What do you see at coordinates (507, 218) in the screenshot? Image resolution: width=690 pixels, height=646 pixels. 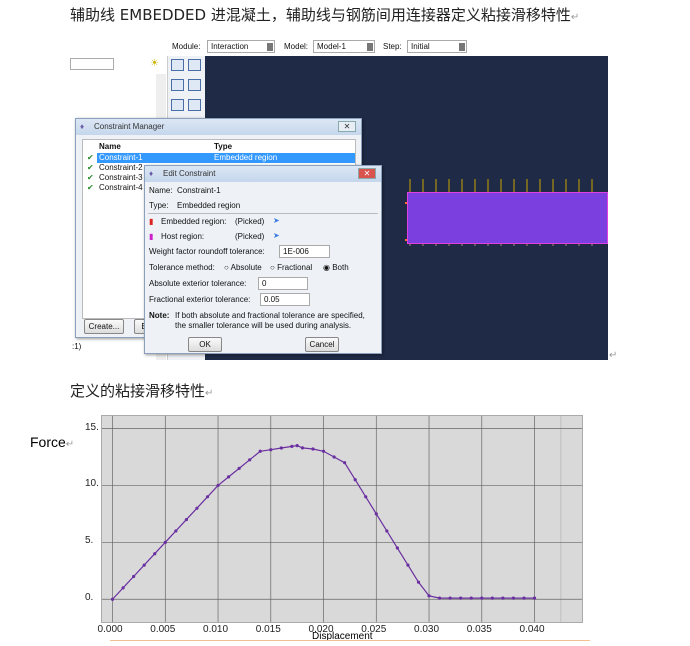 I see `beam-region` at bounding box center [507, 218].